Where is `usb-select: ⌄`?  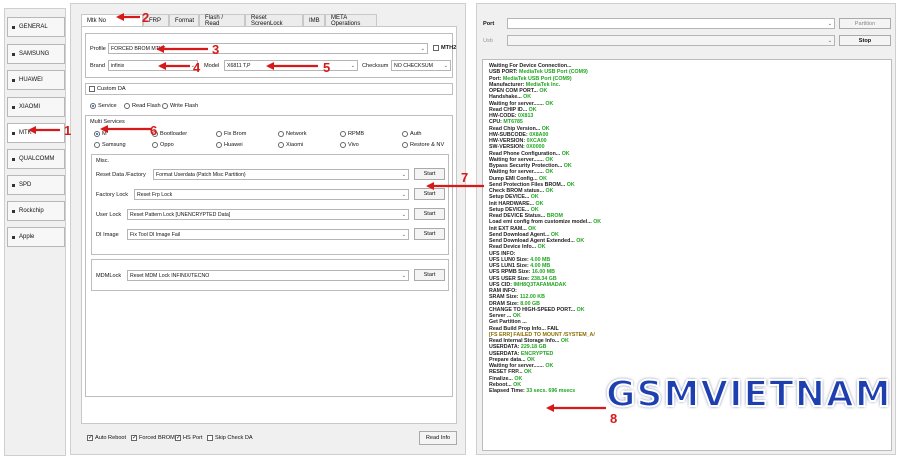
usb-select: ⌄ is located at coordinates (671, 40).